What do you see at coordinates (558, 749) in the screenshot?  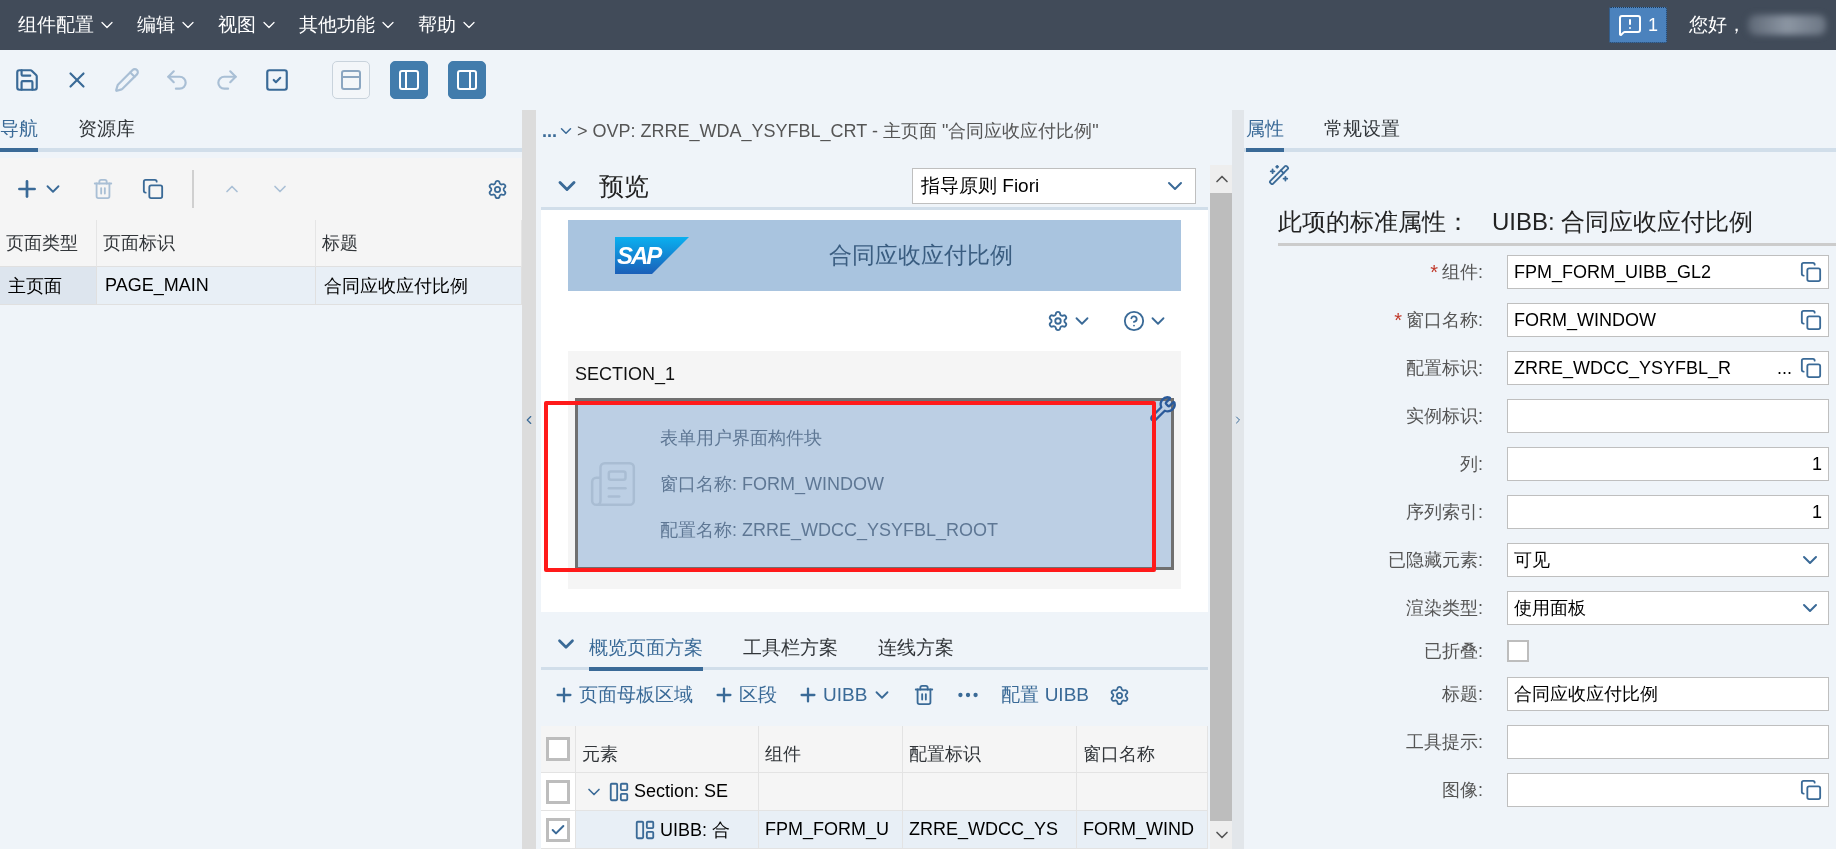 I see `select-all-checkbox` at bounding box center [558, 749].